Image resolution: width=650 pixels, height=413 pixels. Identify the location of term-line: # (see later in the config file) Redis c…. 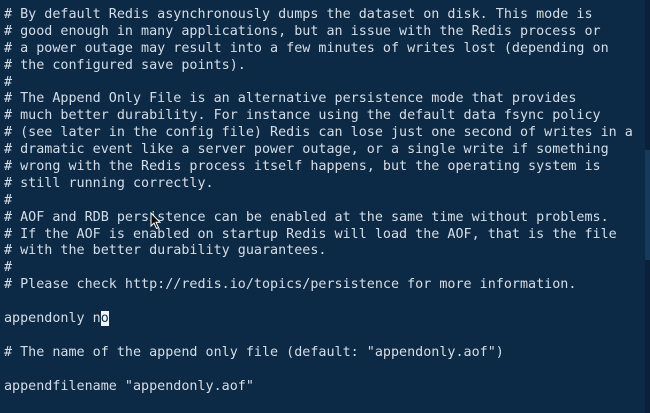
(318, 133).